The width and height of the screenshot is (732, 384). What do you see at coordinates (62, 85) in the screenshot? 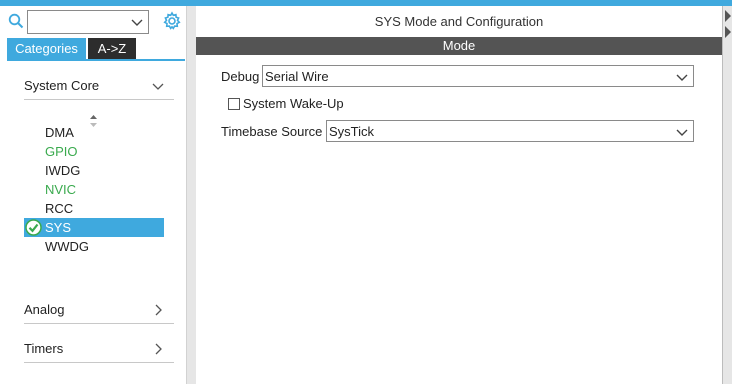
I see `category-label: System Core` at bounding box center [62, 85].